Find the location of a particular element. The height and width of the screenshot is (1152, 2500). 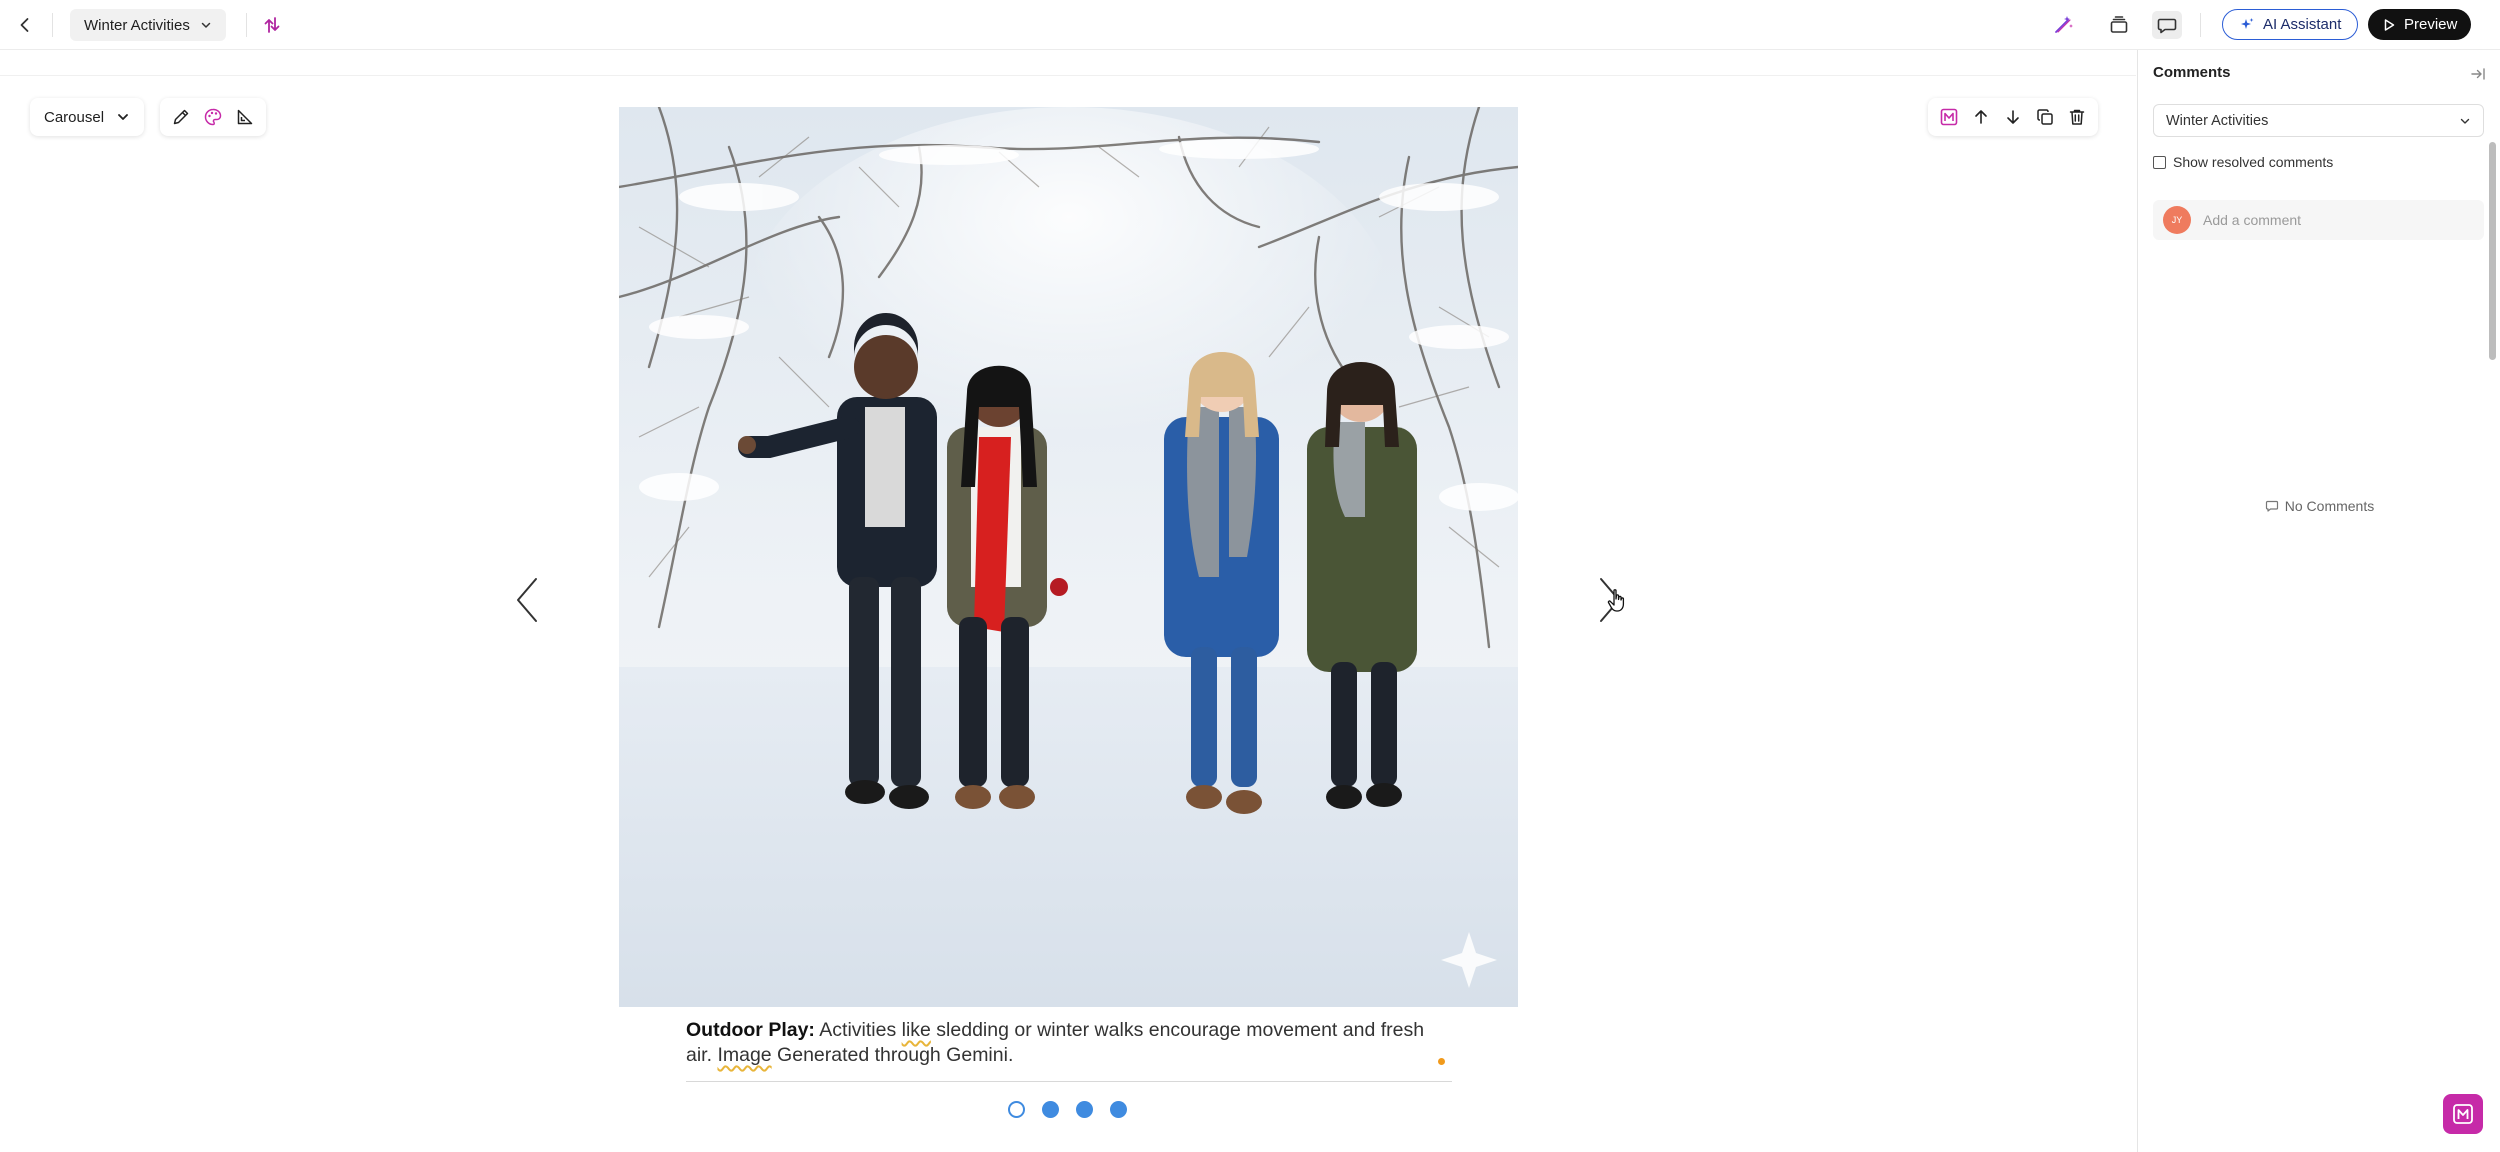

magic-button is located at coordinates (2063, 25).